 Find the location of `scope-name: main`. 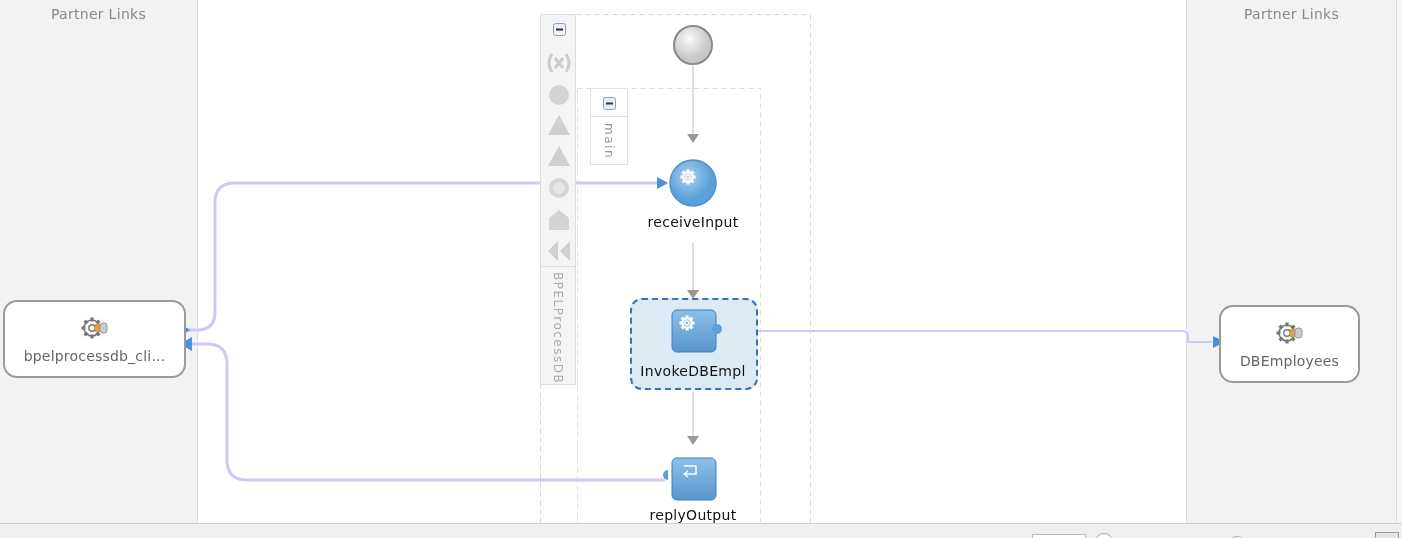

scope-name: main is located at coordinates (609, 141).